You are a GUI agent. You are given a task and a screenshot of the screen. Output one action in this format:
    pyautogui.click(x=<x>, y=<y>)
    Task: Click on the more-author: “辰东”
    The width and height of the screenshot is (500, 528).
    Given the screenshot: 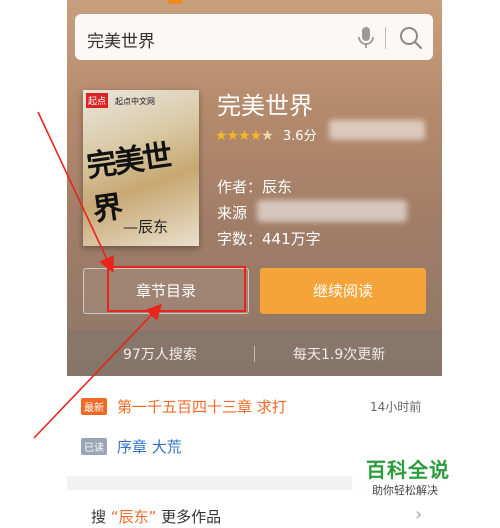 What is the action you would take?
    pyautogui.click(x=133, y=517)
    